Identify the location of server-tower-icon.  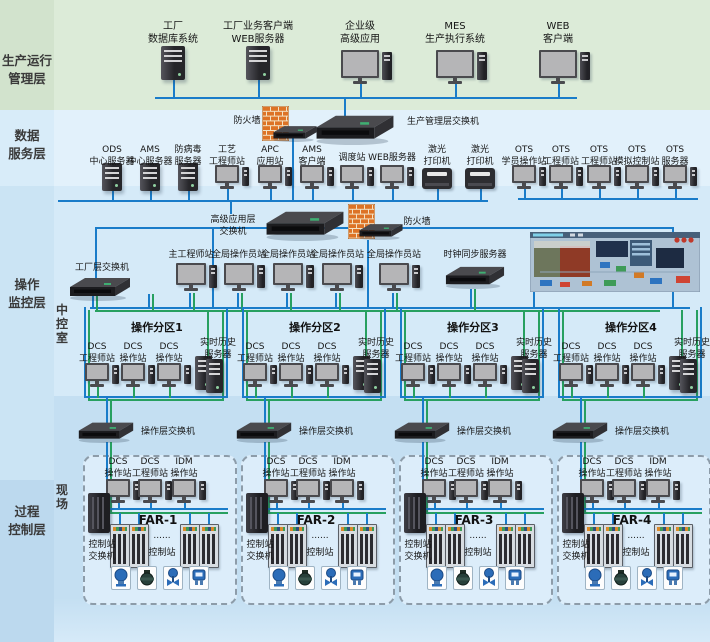
(173, 63).